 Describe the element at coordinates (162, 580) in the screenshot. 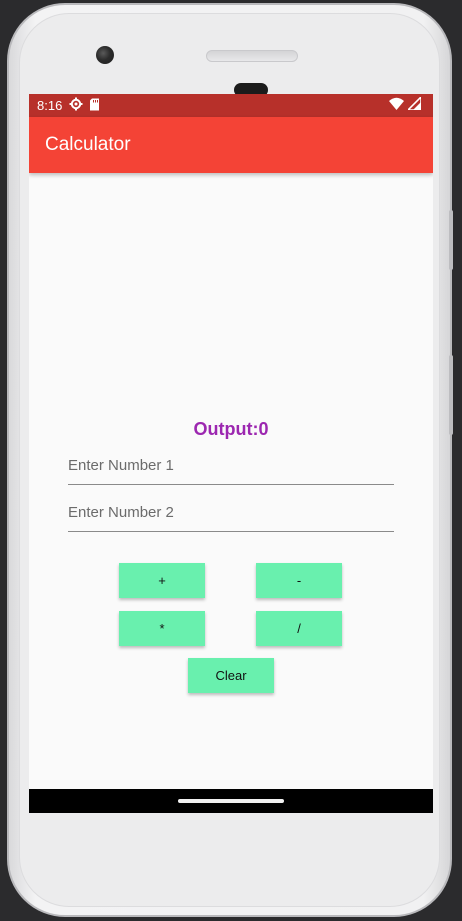

I see `add-button: +` at that location.